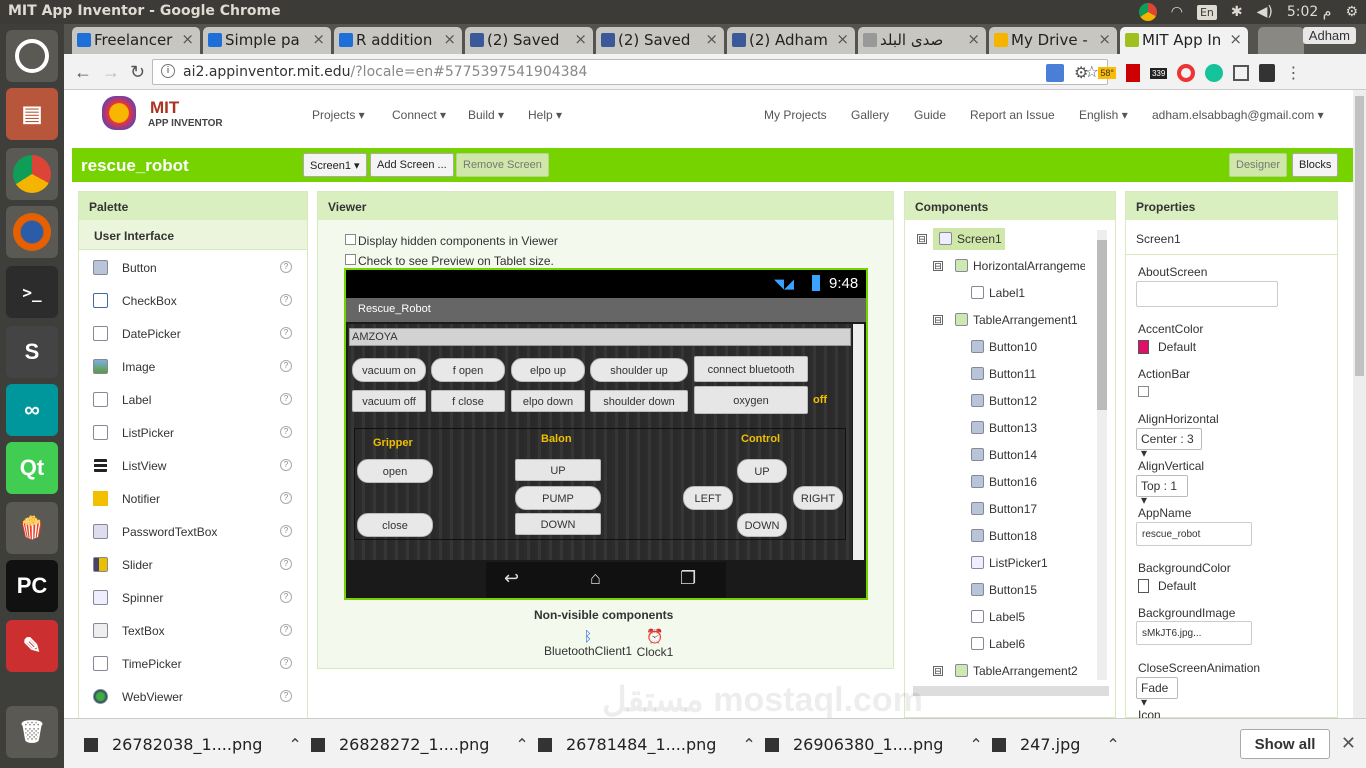 Image resolution: width=1366 pixels, height=768 pixels. Describe the element at coordinates (1194, 534) in the screenshot. I see `app-name-input: rescue_robot` at that location.